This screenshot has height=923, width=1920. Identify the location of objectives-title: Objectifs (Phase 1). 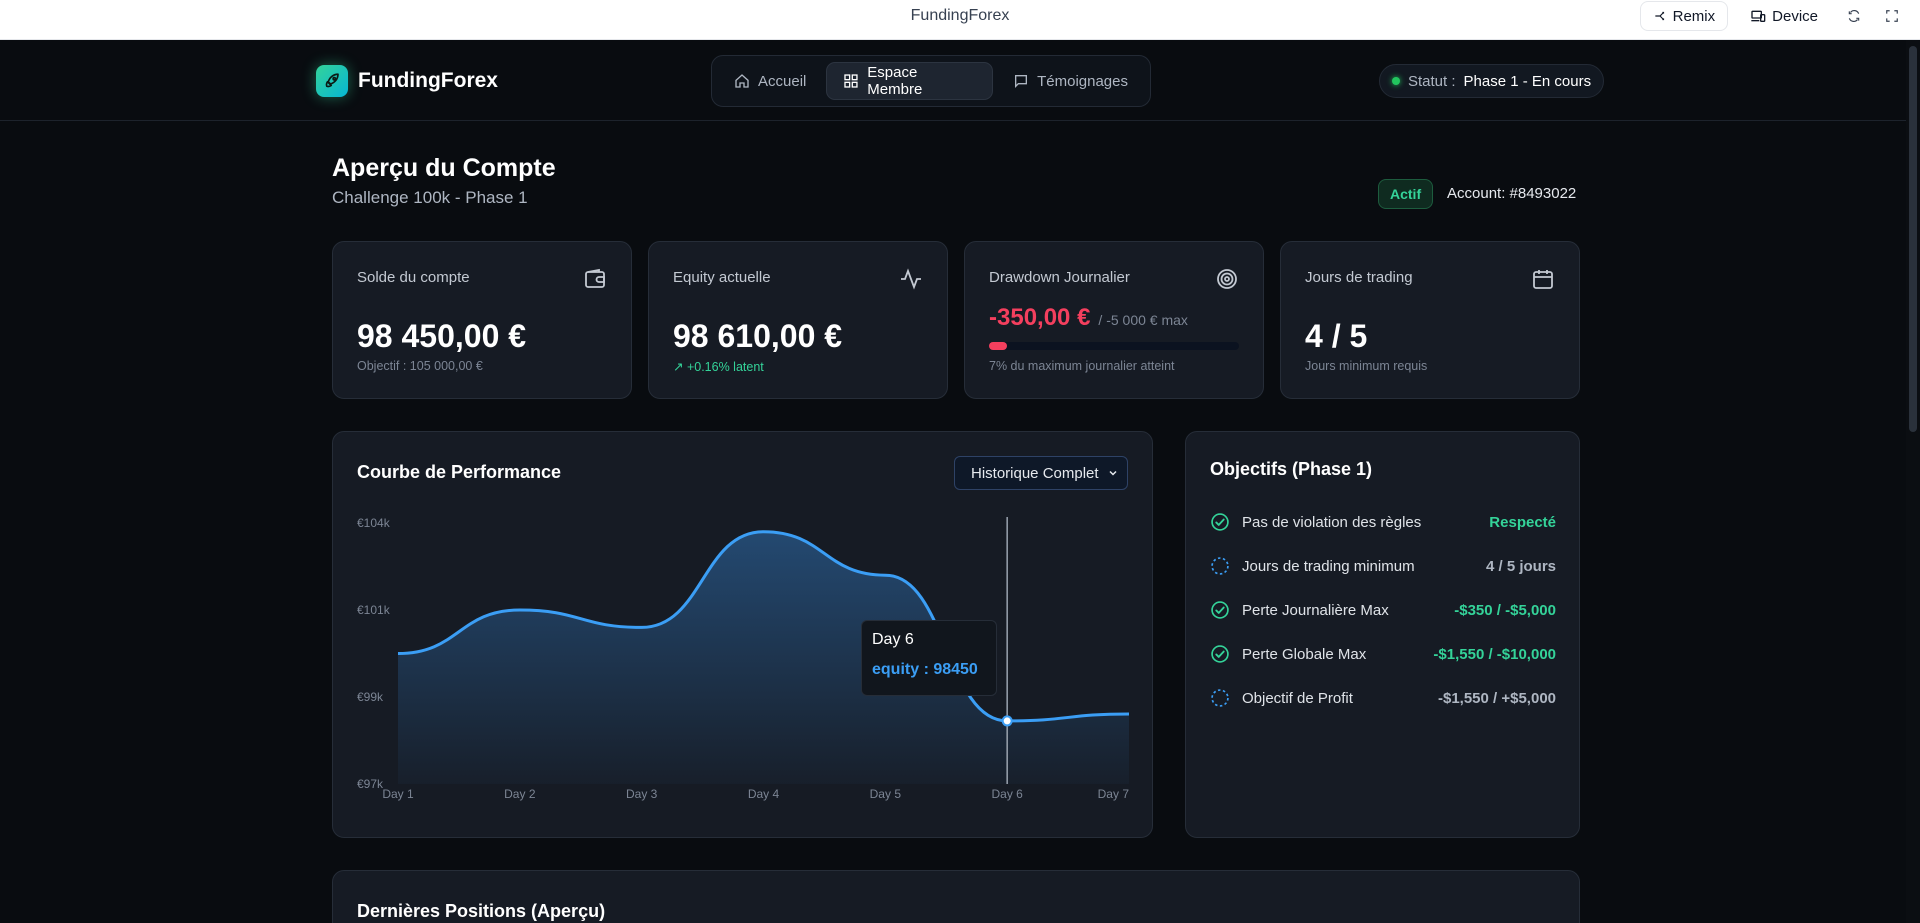
(1291, 469).